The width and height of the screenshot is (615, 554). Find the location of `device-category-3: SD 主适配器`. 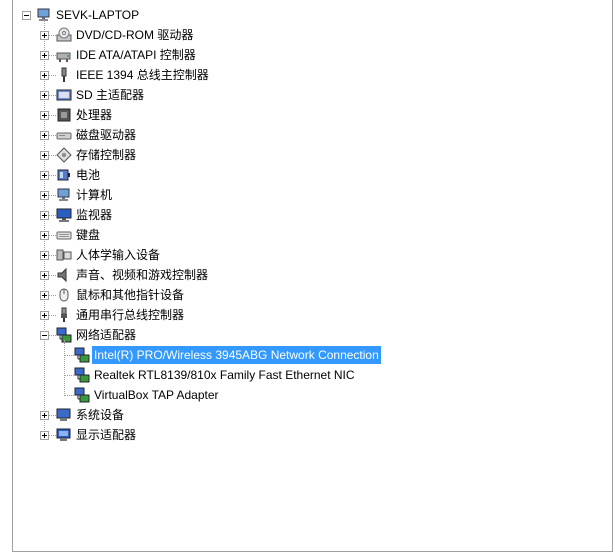

device-category-3: SD 主适配器 is located at coordinates (110, 95).